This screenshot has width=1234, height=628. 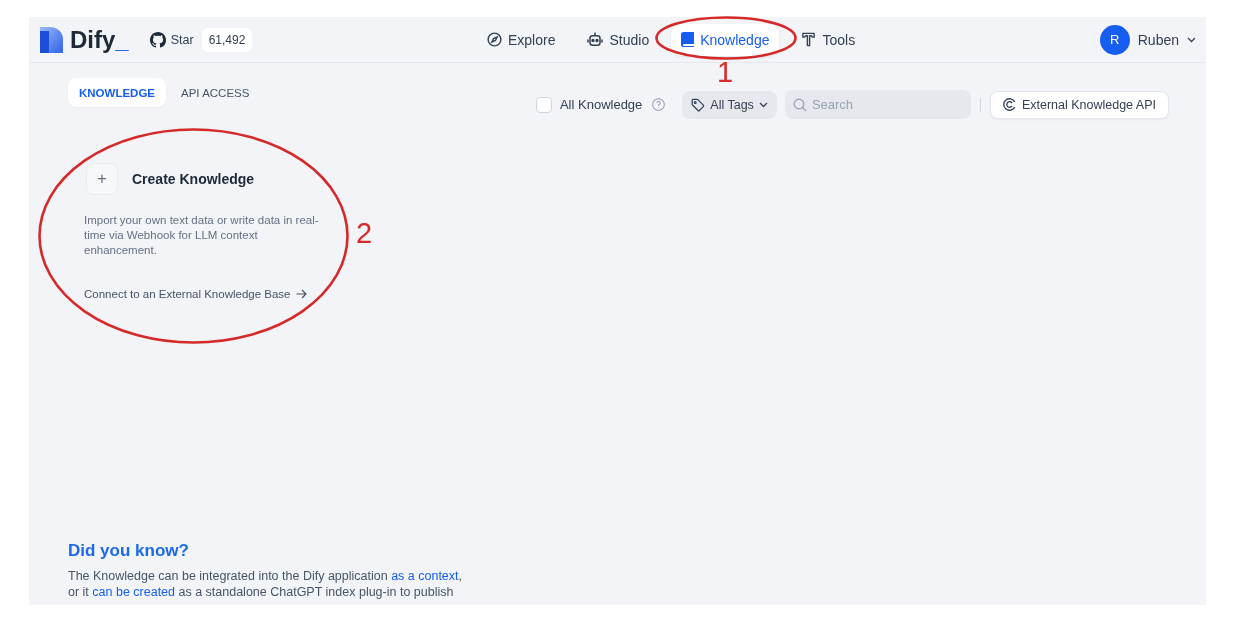 I want to click on external-knowledge-link: Connect to an External Knowledge Base, so click(x=195, y=294).